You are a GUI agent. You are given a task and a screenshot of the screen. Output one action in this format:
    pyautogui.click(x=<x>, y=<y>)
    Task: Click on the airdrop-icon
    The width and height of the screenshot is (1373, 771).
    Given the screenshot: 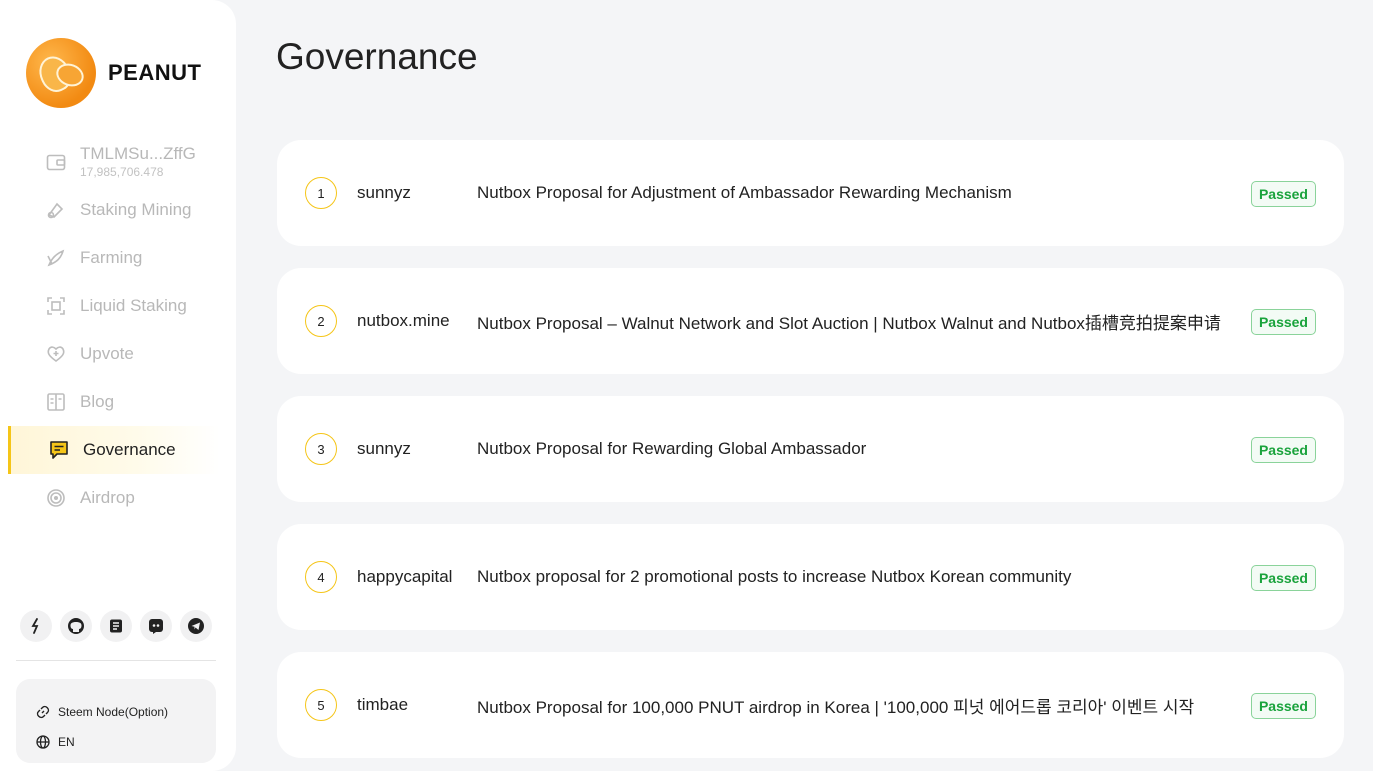 What is the action you would take?
    pyautogui.click(x=56, y=498)
    